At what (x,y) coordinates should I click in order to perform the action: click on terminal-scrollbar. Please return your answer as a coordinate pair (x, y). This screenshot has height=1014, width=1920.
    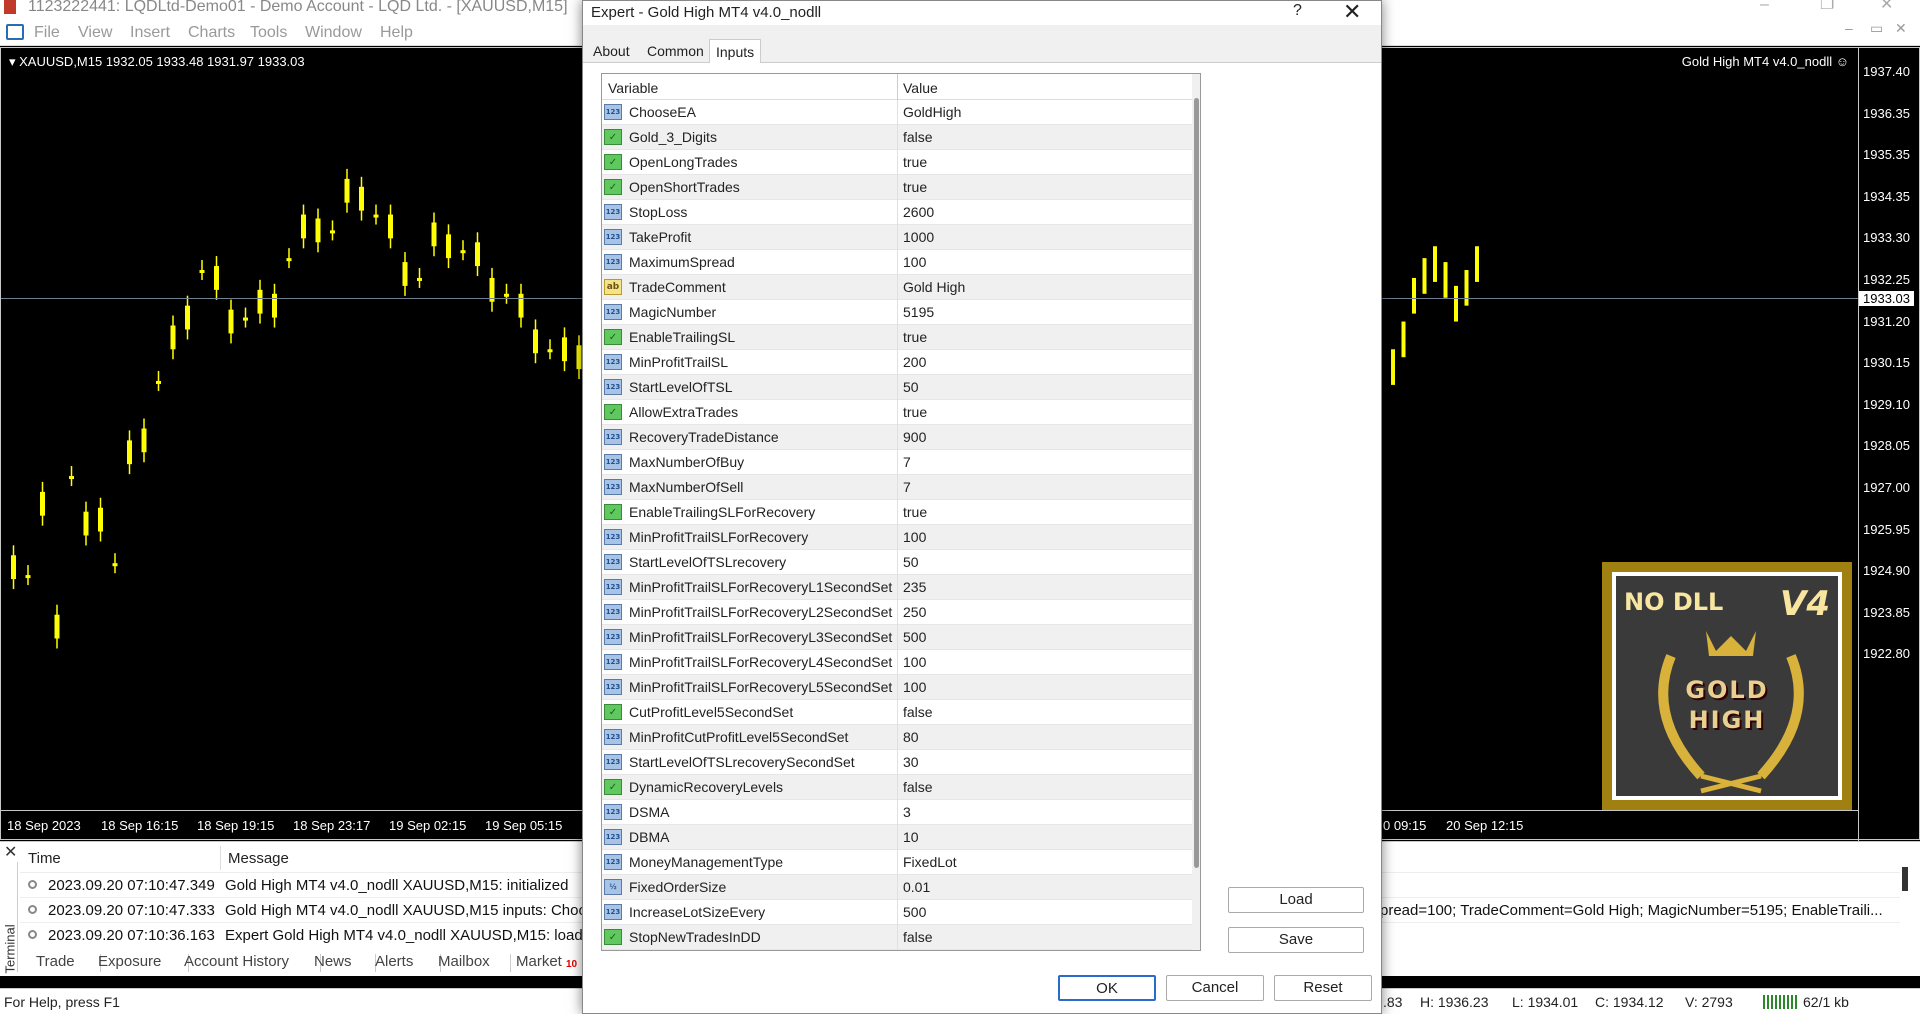
    Looking at the image, I should click on (1905, 879).